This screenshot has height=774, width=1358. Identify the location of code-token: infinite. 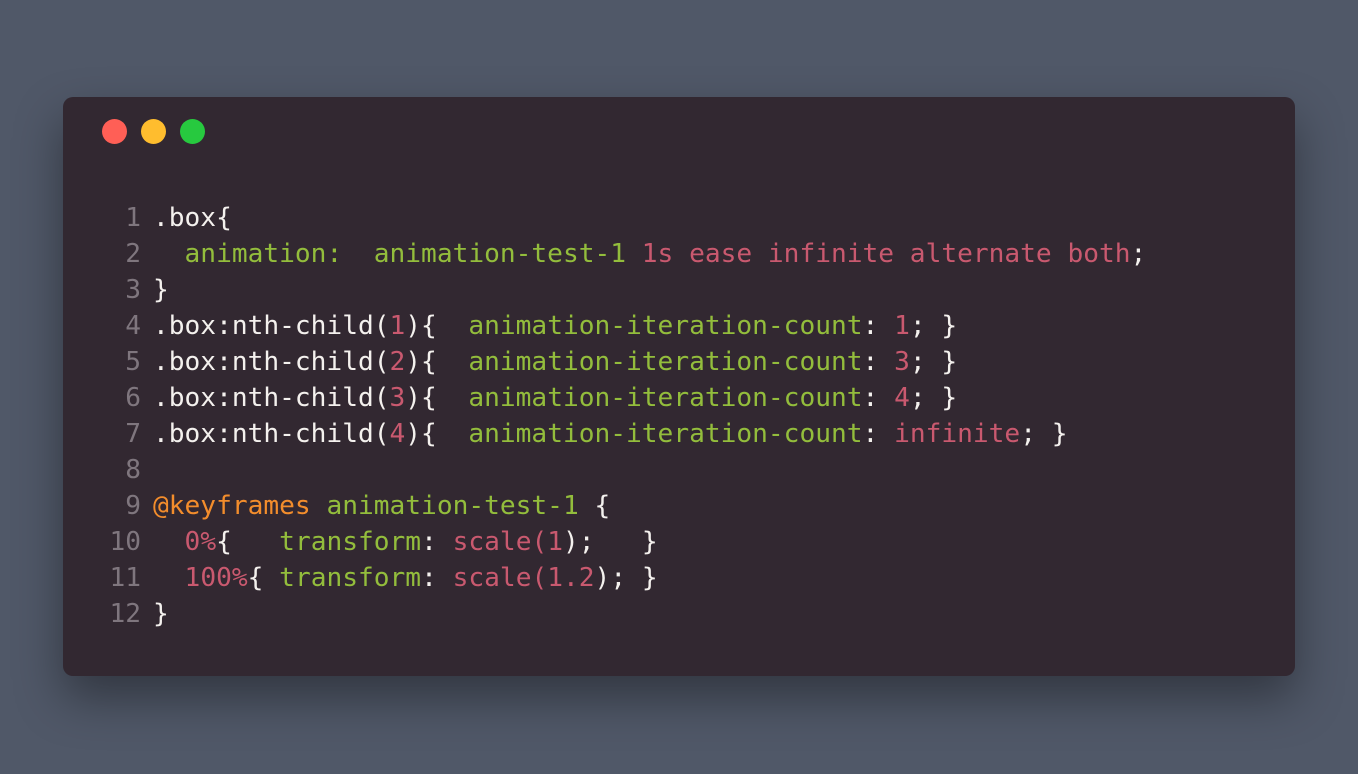
(957, 434).